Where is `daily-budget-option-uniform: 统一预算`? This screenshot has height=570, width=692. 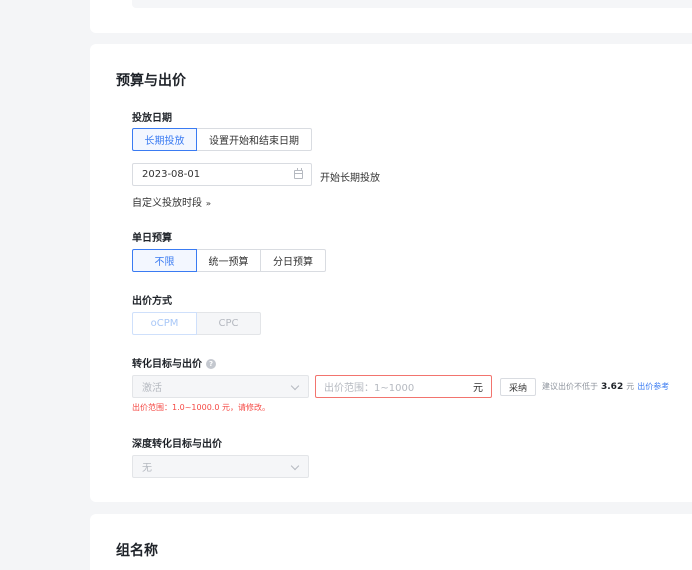
daily-budget-option-uniform: 统一预算 is located at coordinates (228, 260).